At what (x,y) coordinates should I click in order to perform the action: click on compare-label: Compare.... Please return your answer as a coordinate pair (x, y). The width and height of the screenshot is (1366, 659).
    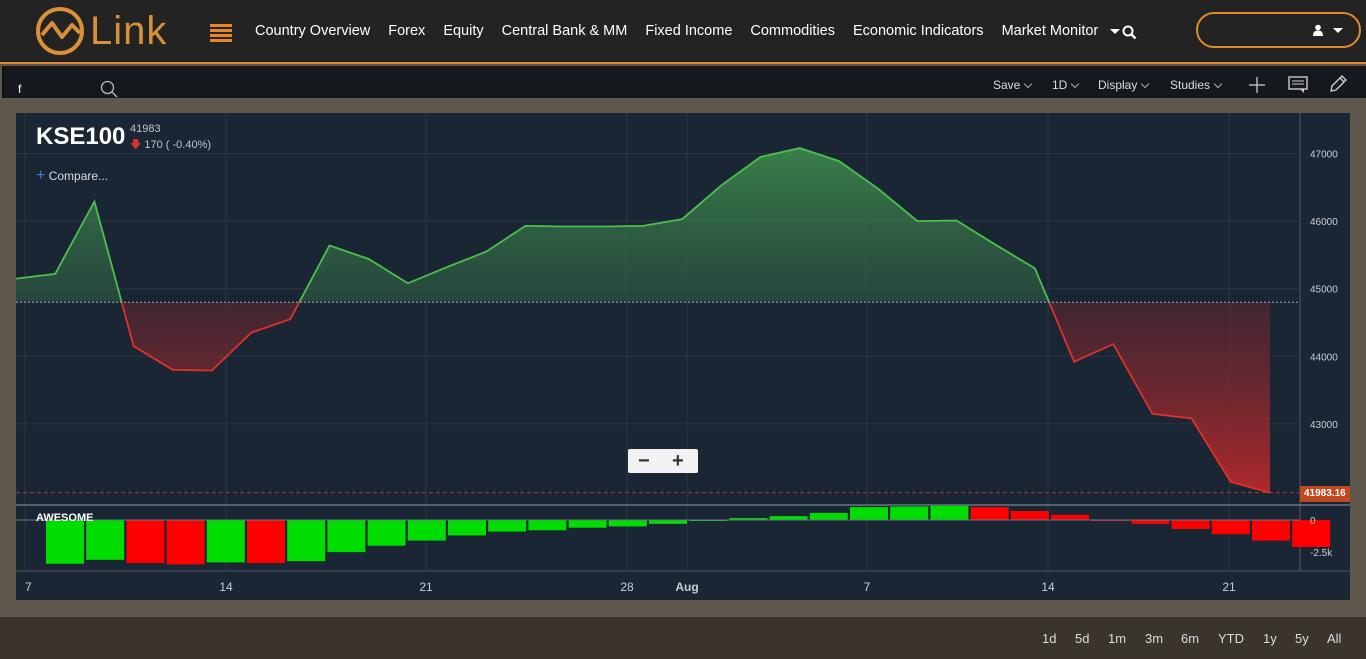
    Looking at the image, I should click on (78, 176).